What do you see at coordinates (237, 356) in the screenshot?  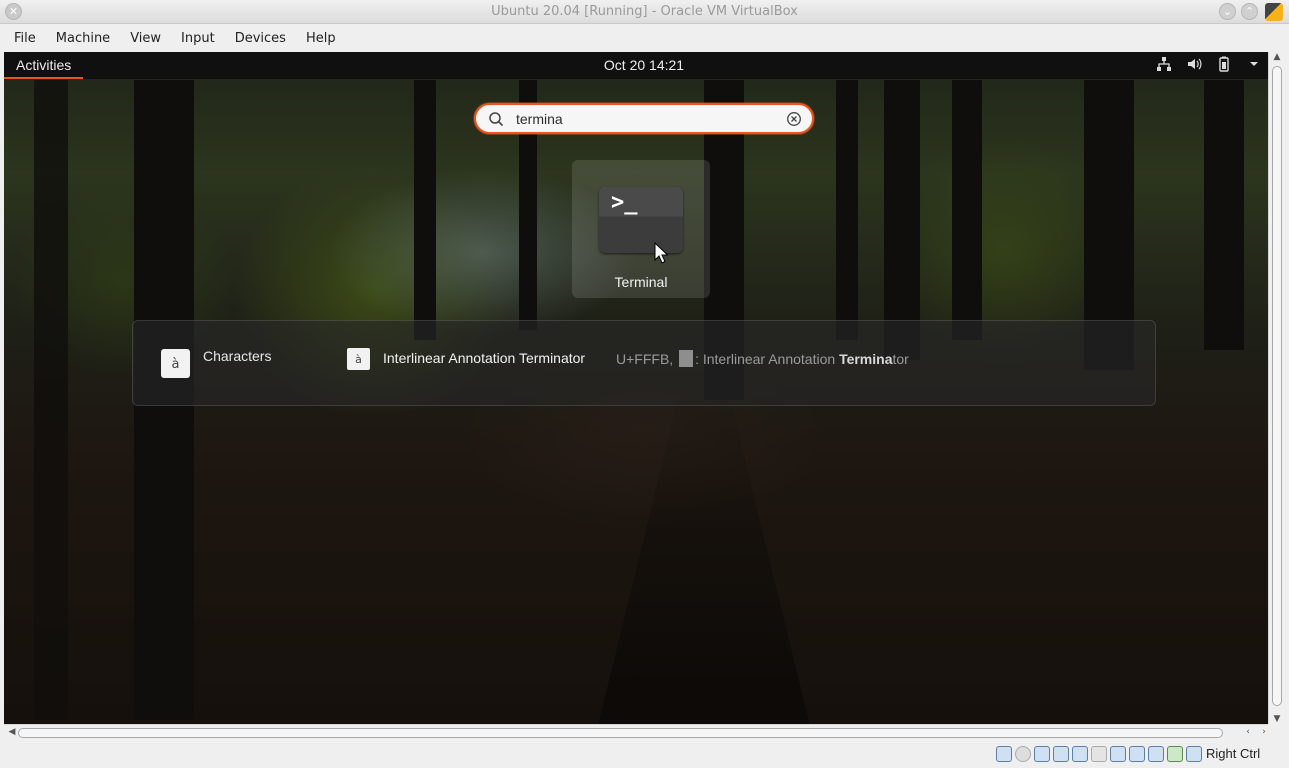 I see `provider-name: Characters` at bounding box center [237, 356].